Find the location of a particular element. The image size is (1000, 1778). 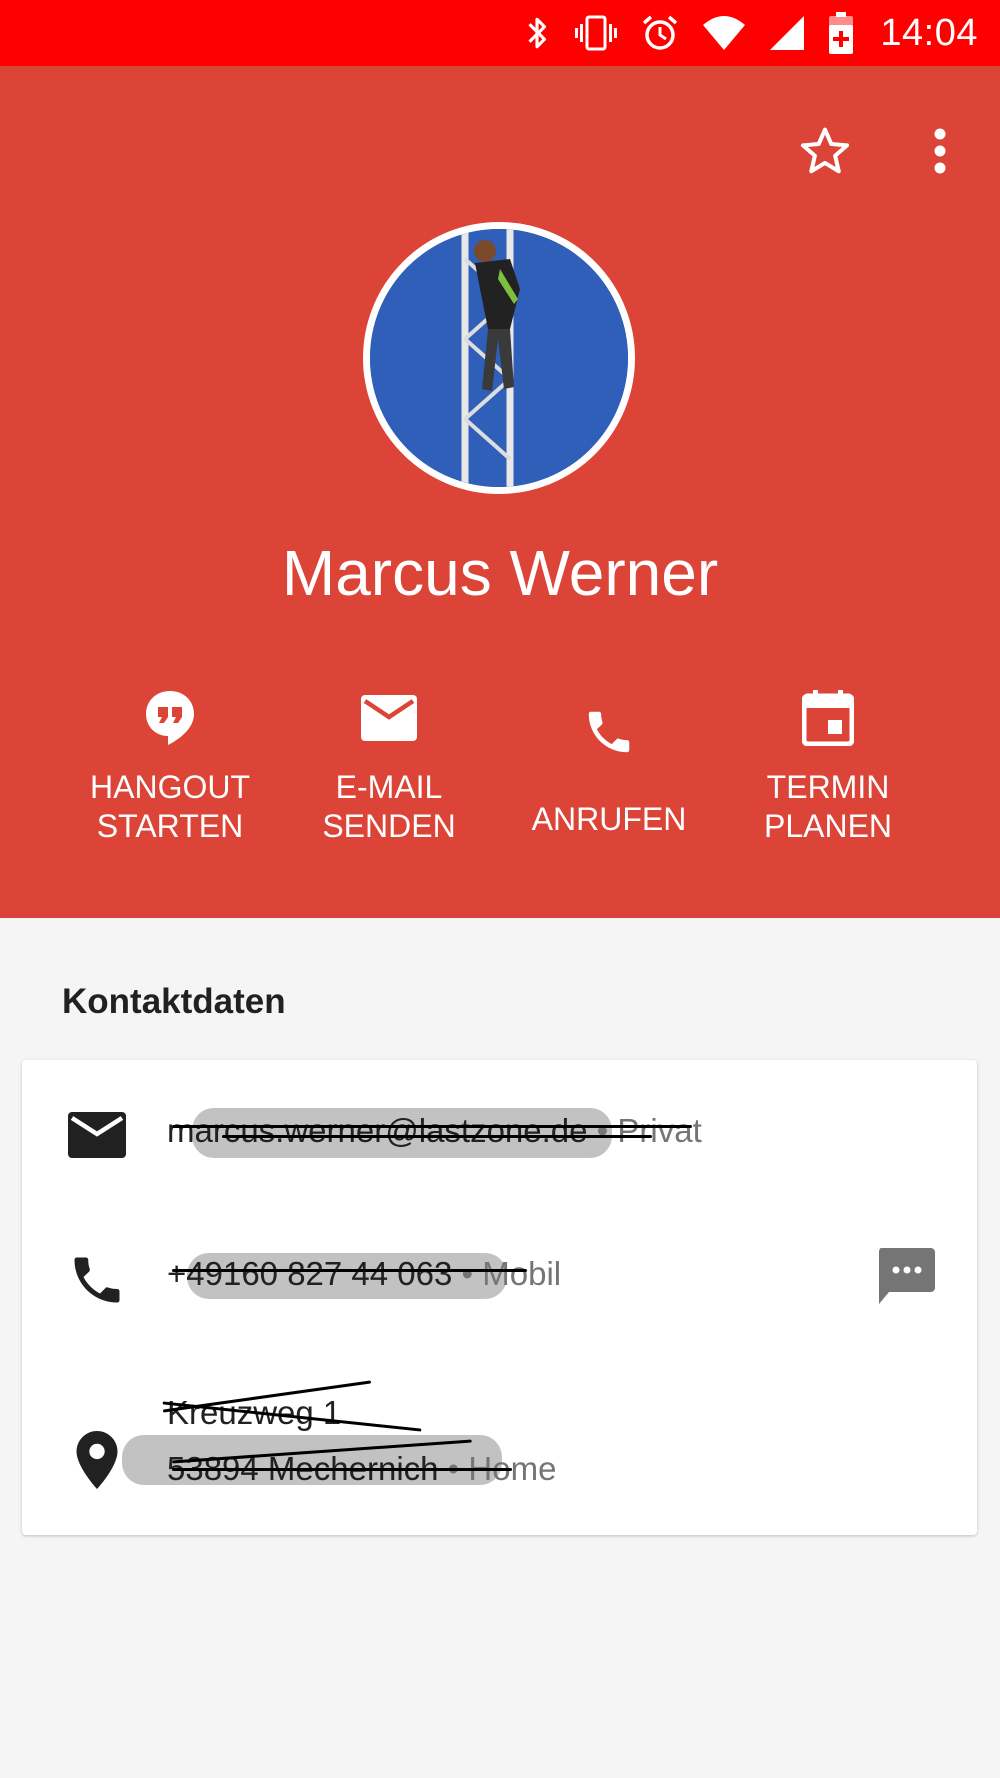

alarm-icon is located at coordinates (660, 33).